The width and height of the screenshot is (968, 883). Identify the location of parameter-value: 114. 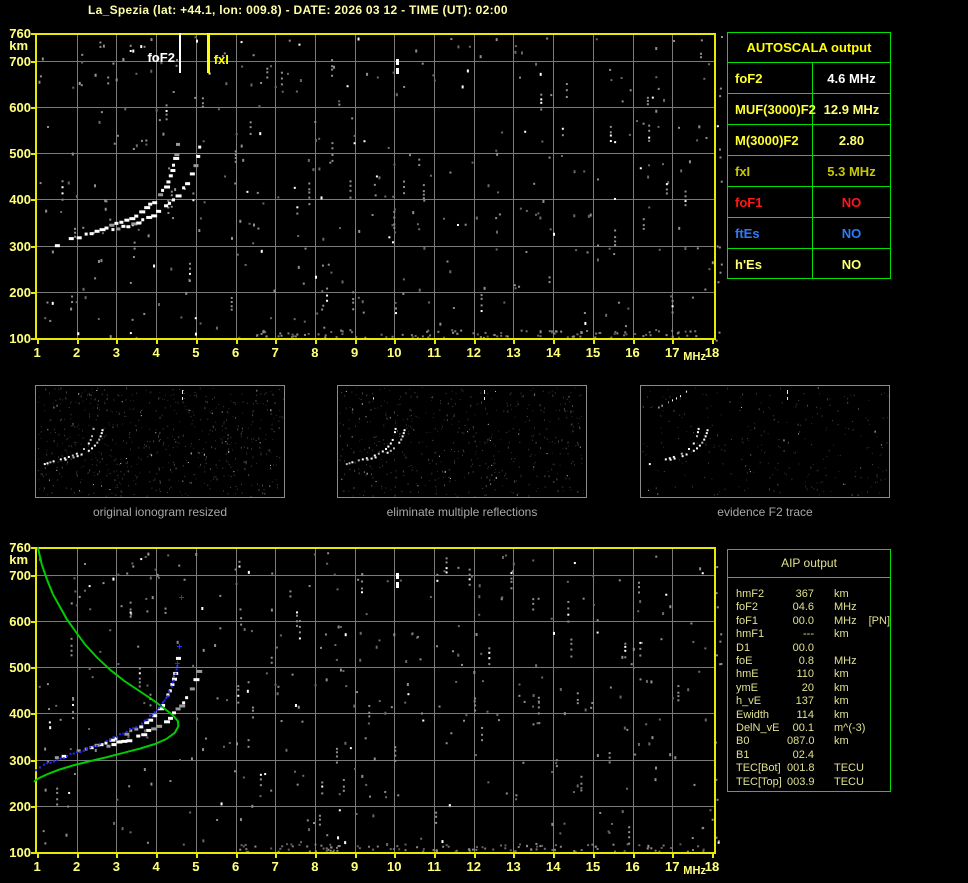
(805, 714).